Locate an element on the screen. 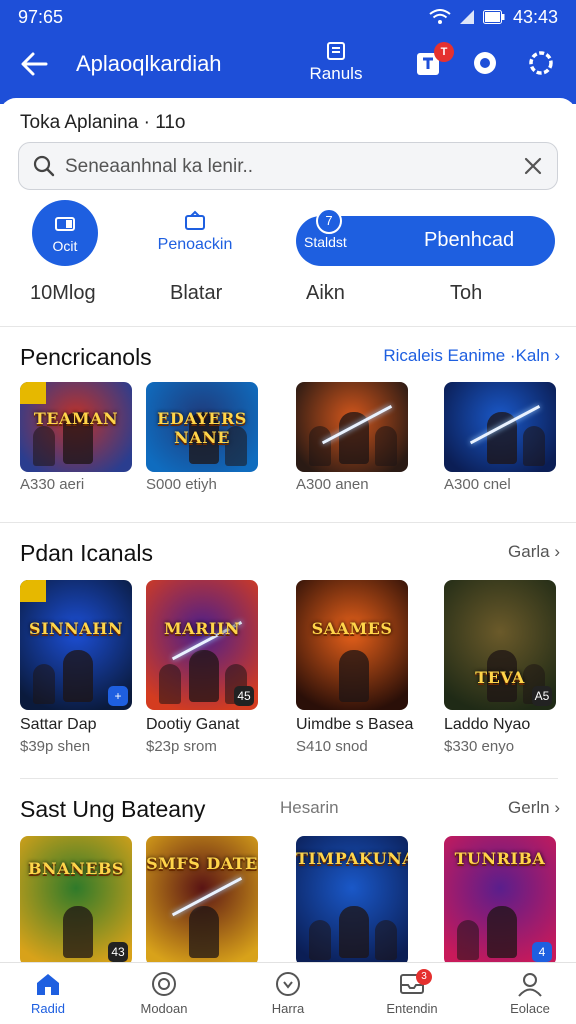 This screenshot has width=576, height=1024. game-price: A330 aeri is located at coordinates (52, 484).